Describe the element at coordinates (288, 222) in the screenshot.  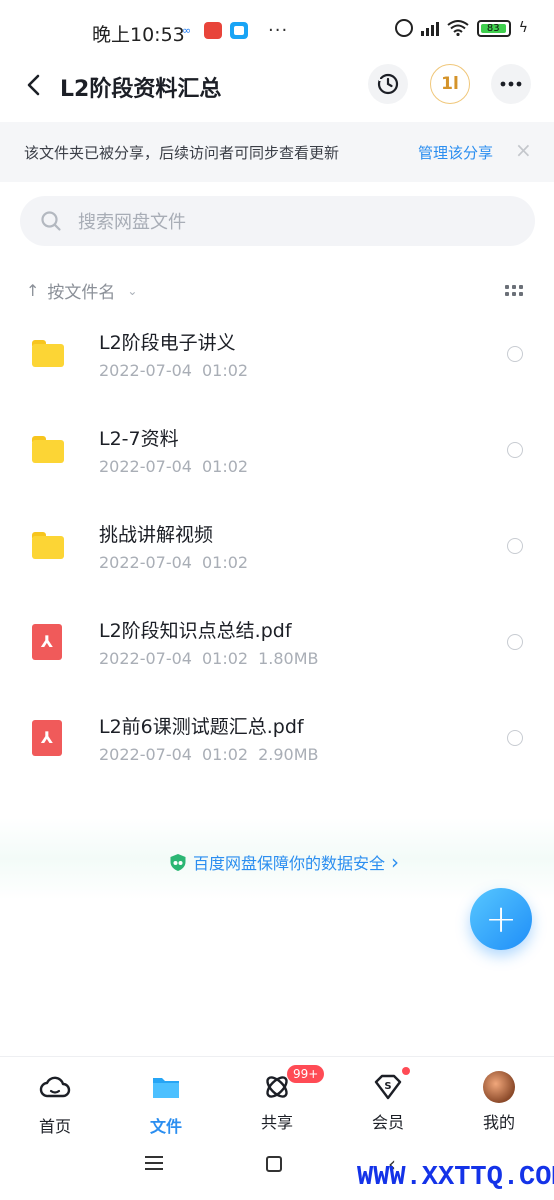
I see `search-input` at that location.